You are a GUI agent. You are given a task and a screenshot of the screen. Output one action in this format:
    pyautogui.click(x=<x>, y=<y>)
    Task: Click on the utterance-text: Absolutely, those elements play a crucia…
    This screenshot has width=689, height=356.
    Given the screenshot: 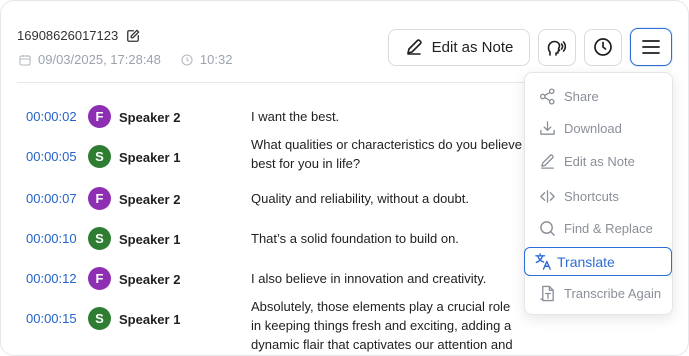 What is the action you would take?
    pyautogui.click(x=385, y=326)
    